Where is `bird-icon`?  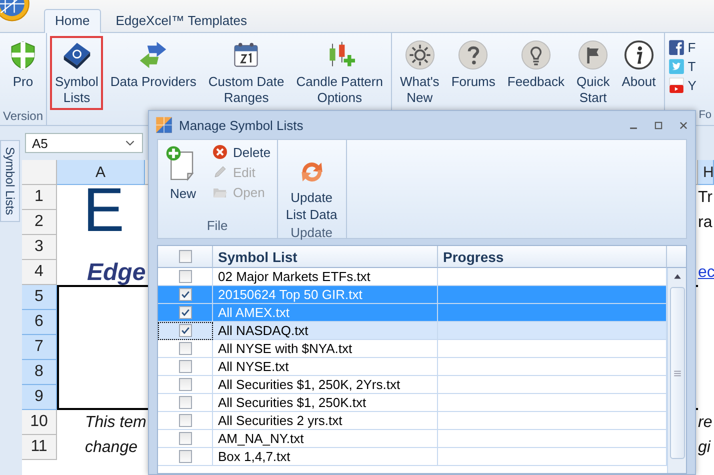 bird-icon is located at coordinates (676, 66).